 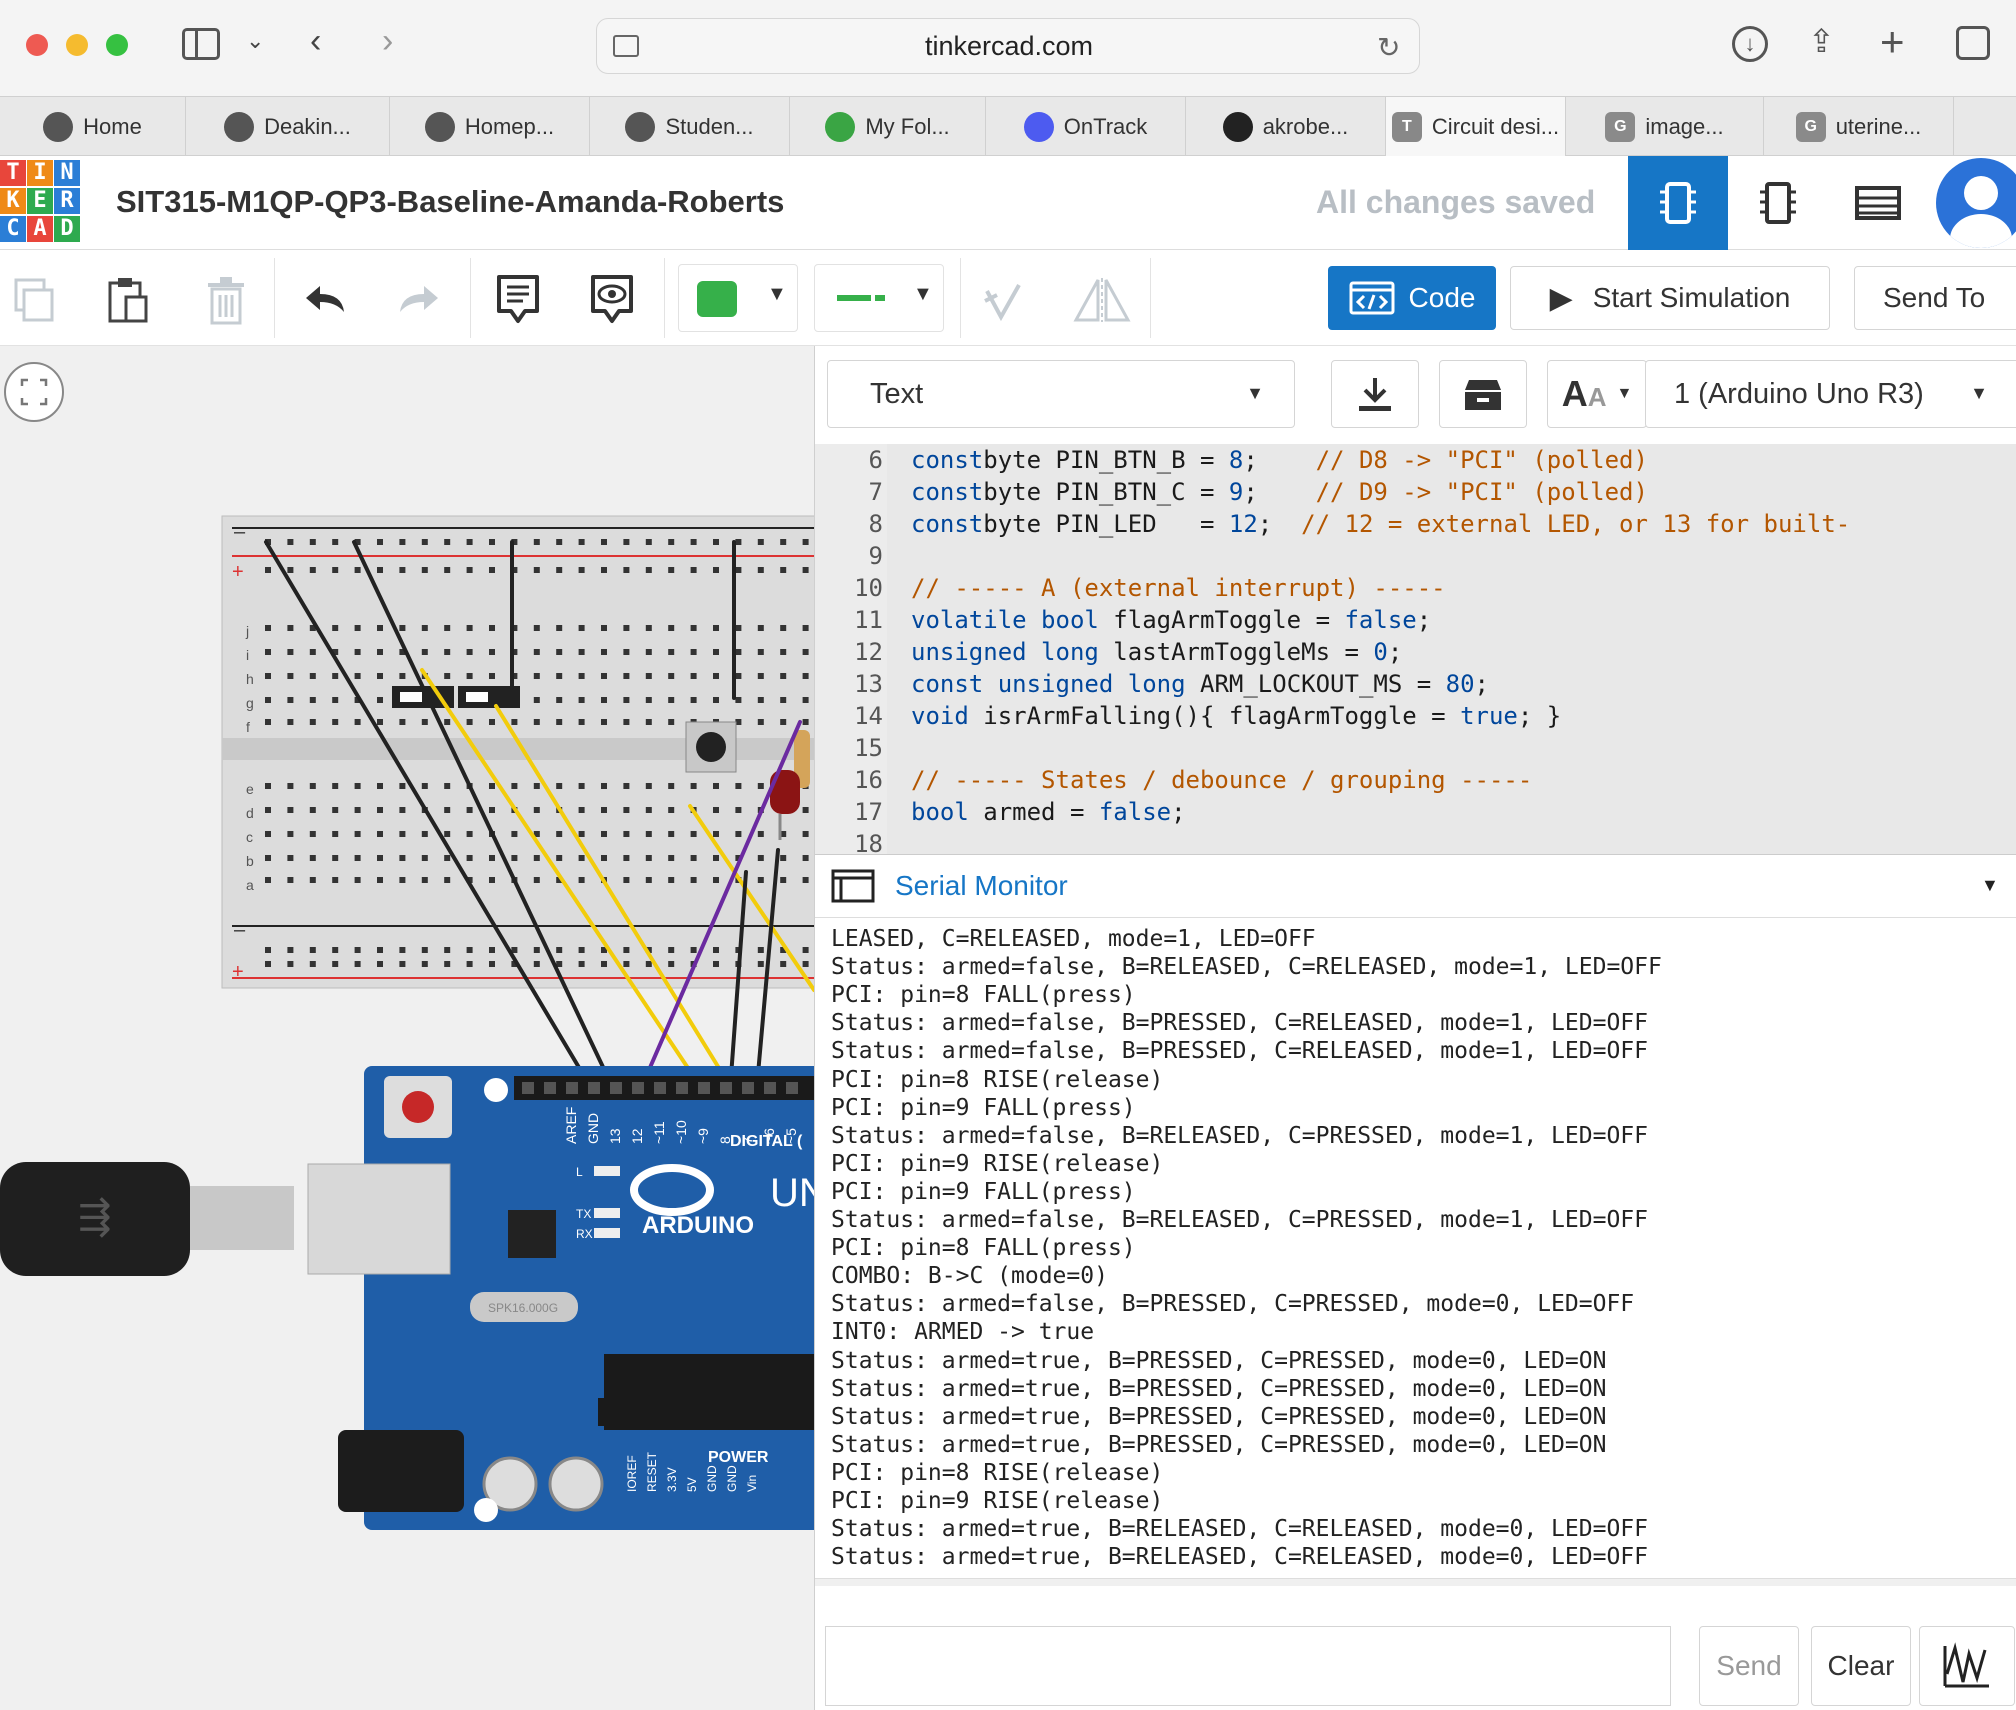 What do you see at coordinates (450, 202) in the screenshot?
I see `project-title: SIT315-M1QP-QP3-Baseline-Amanda-Roberts` at bounding box center [450, 202].